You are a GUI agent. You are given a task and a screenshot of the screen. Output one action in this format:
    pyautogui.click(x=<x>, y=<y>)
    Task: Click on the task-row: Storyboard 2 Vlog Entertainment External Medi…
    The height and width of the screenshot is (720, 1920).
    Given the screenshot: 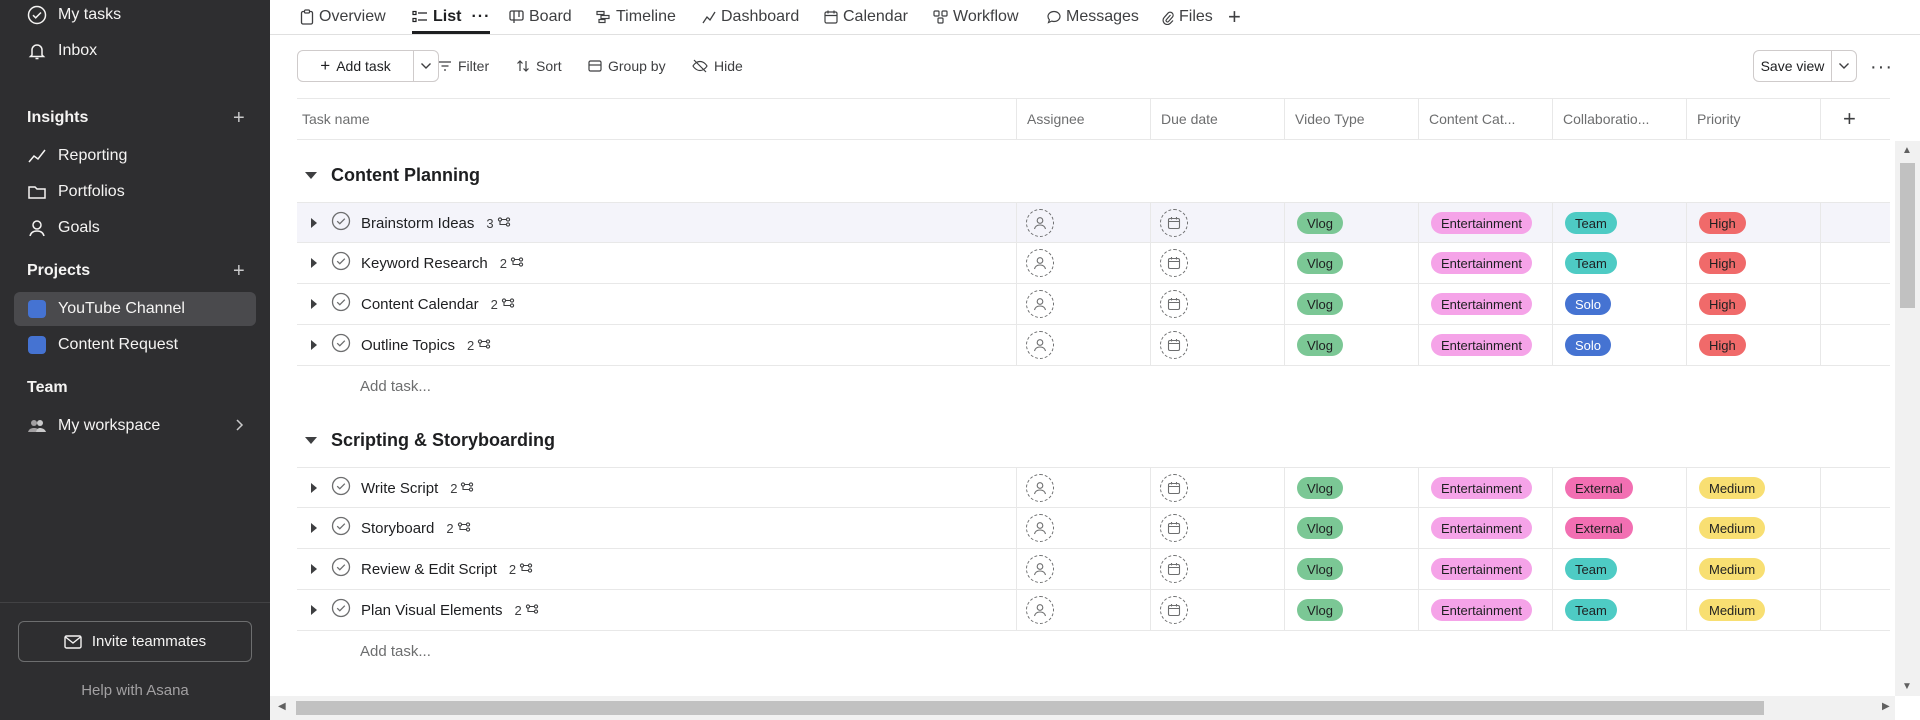 What is the action you would take?
    pyautogui.click(x=1093, y=528)
    